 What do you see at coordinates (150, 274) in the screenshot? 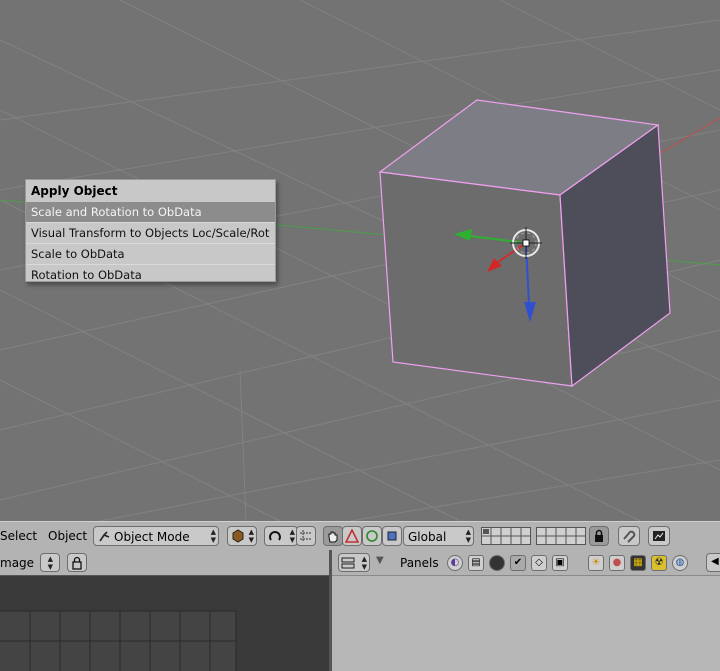
I see `menu-item-rotation: Rotation to ObData` at bounding box center [150, 274].